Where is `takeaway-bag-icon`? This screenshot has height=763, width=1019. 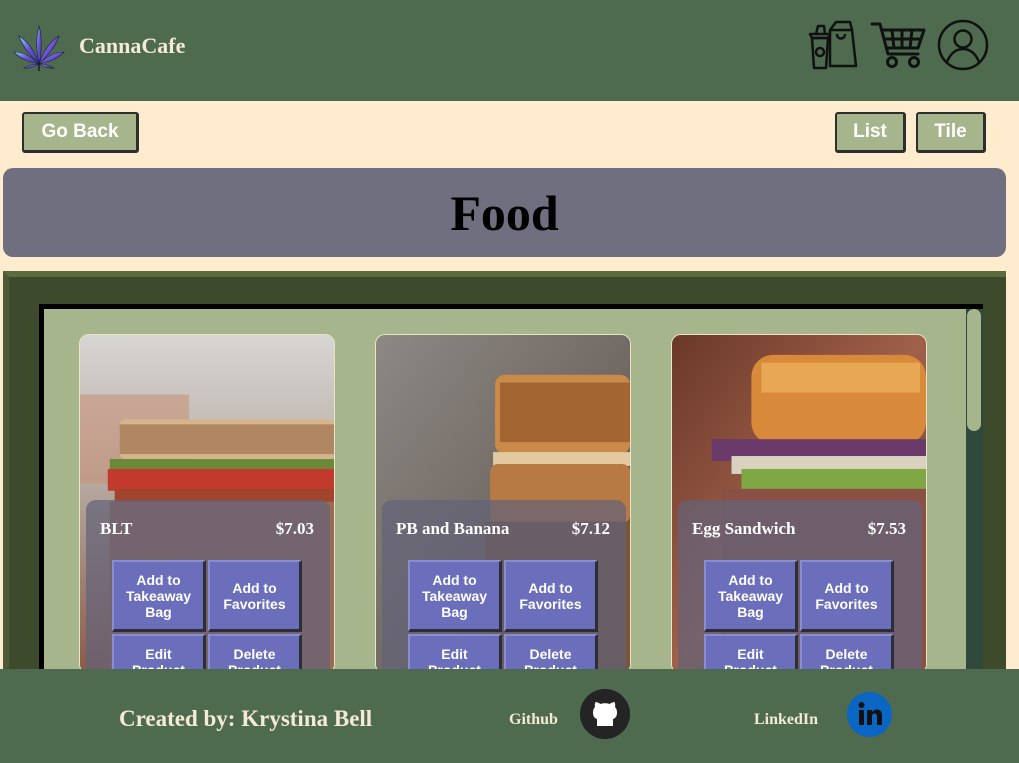 takeaway-bag-icon is located at coordinates (832, 44).